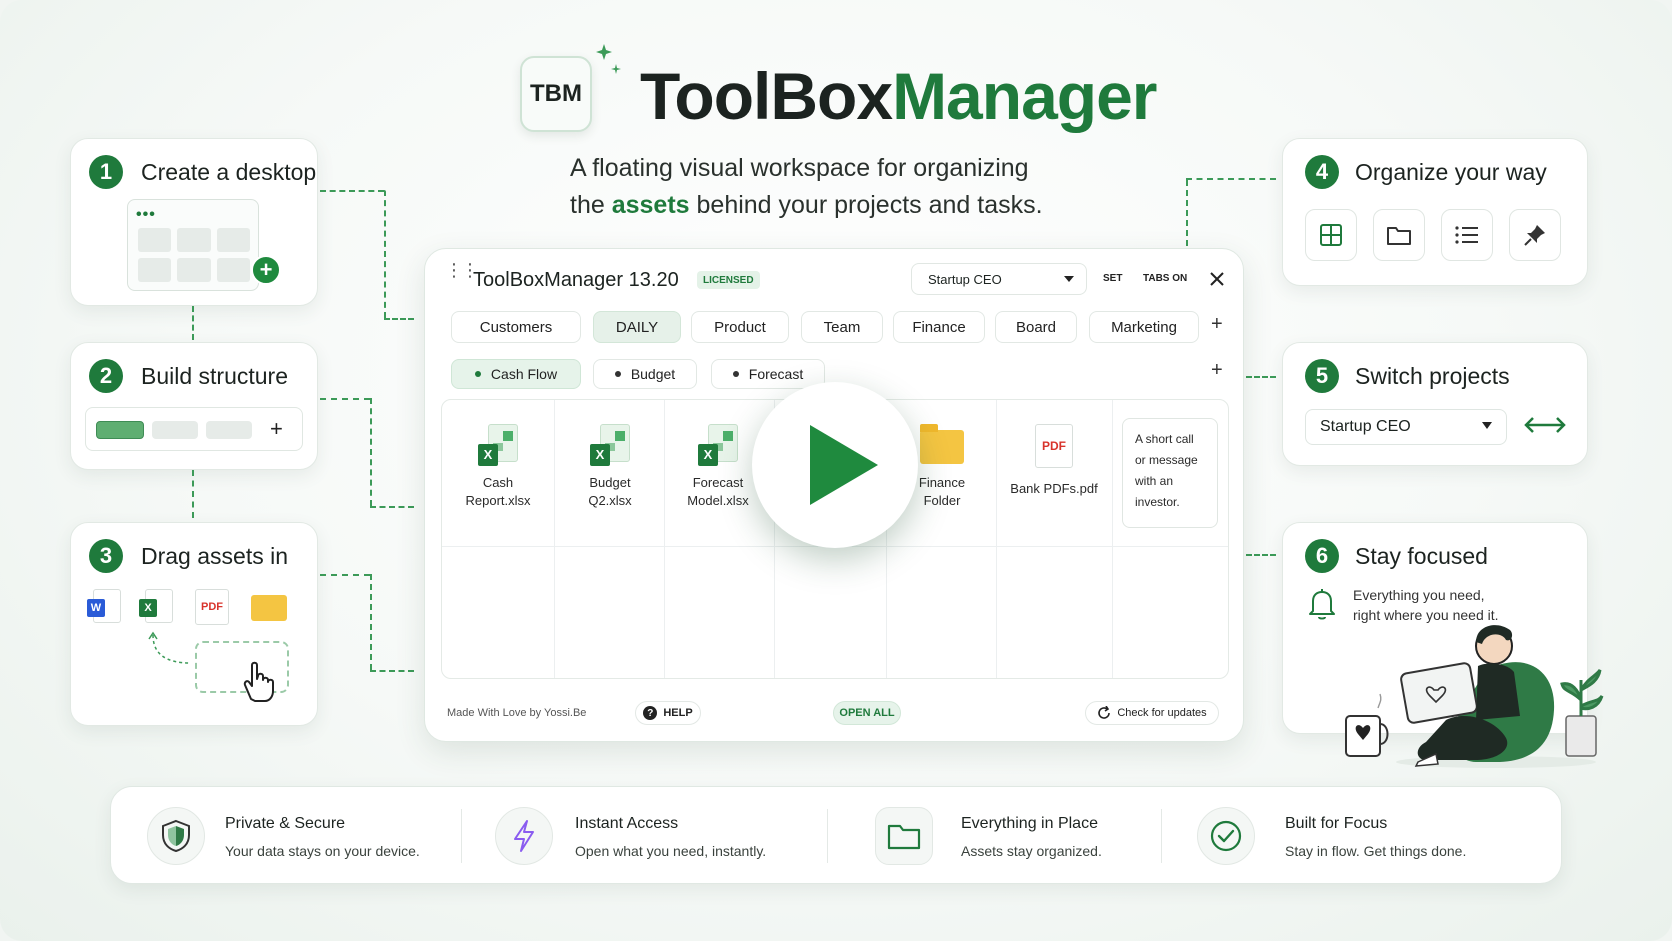 This screenshot has width=1672, height=941. I want to click on excel-icon: X, so click(610, 445).